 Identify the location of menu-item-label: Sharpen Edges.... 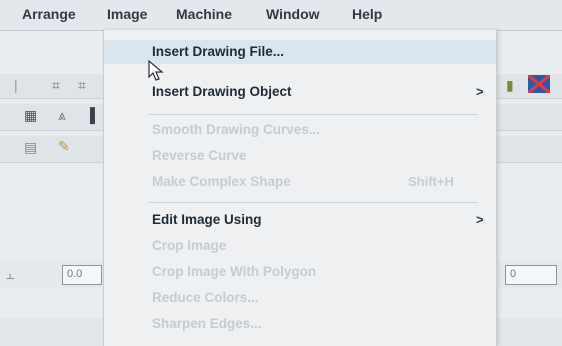
(207, 323).